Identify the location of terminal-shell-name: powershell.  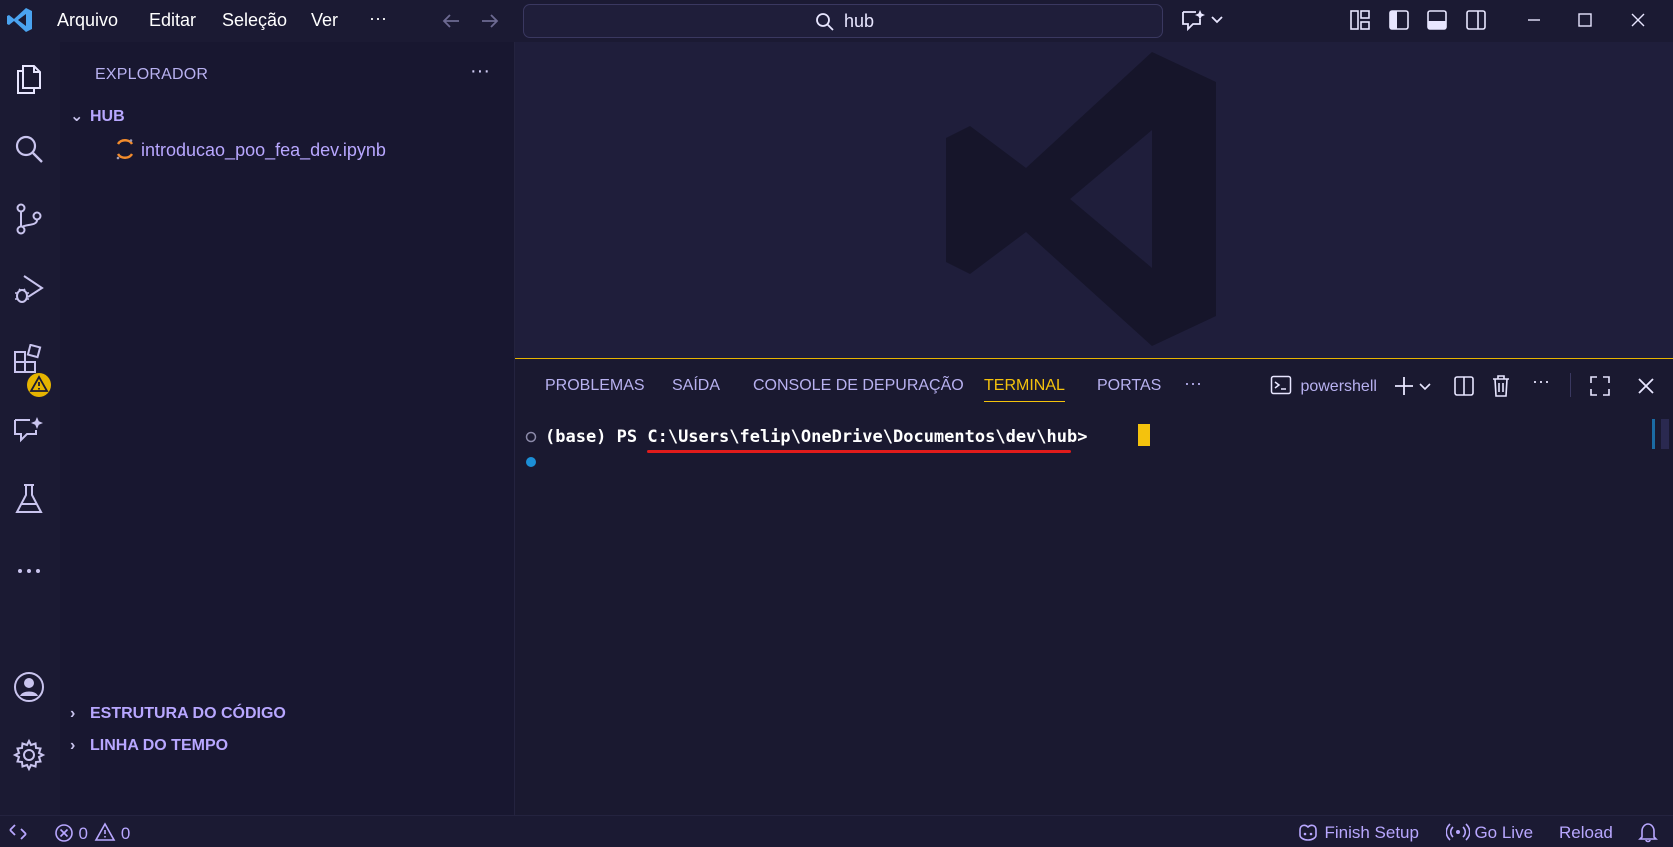
(1338, 386).